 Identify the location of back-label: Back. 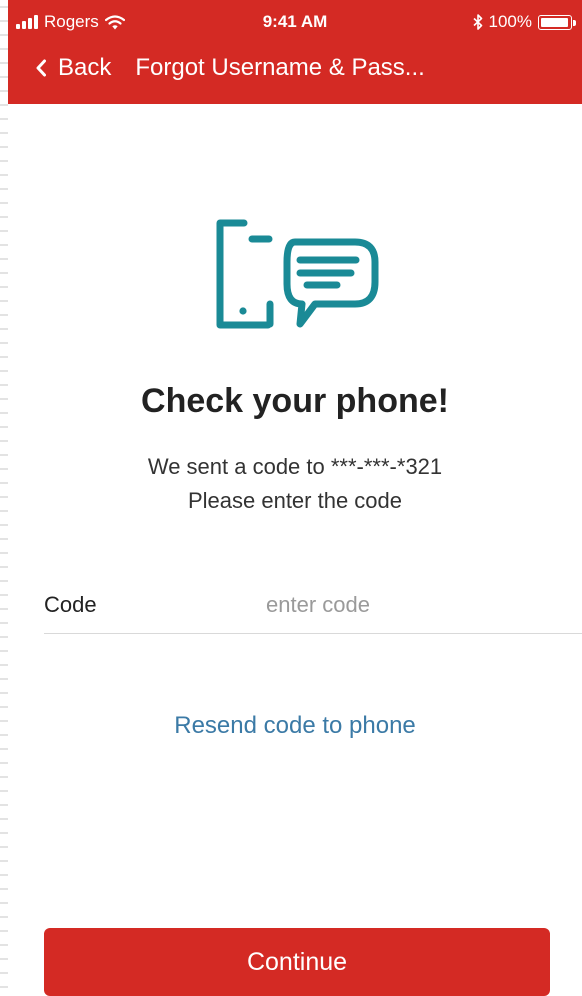
(85, 67).